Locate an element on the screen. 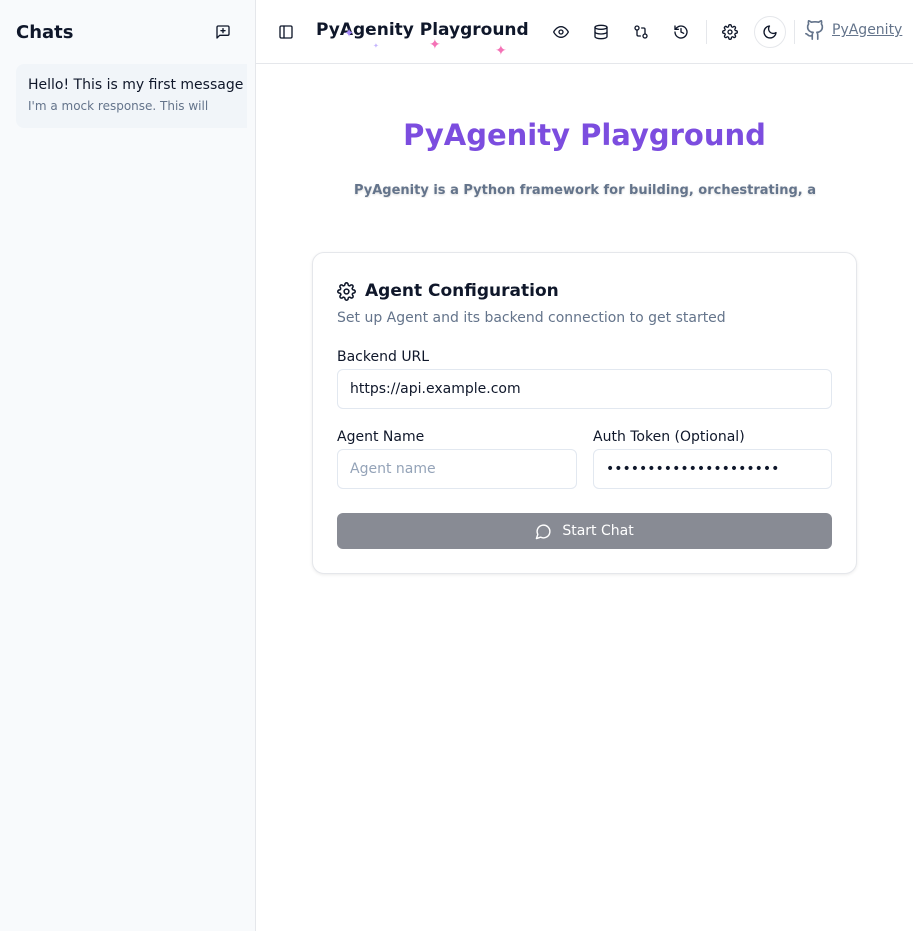  theme-toggle-button is located at coordinates (770, 32).